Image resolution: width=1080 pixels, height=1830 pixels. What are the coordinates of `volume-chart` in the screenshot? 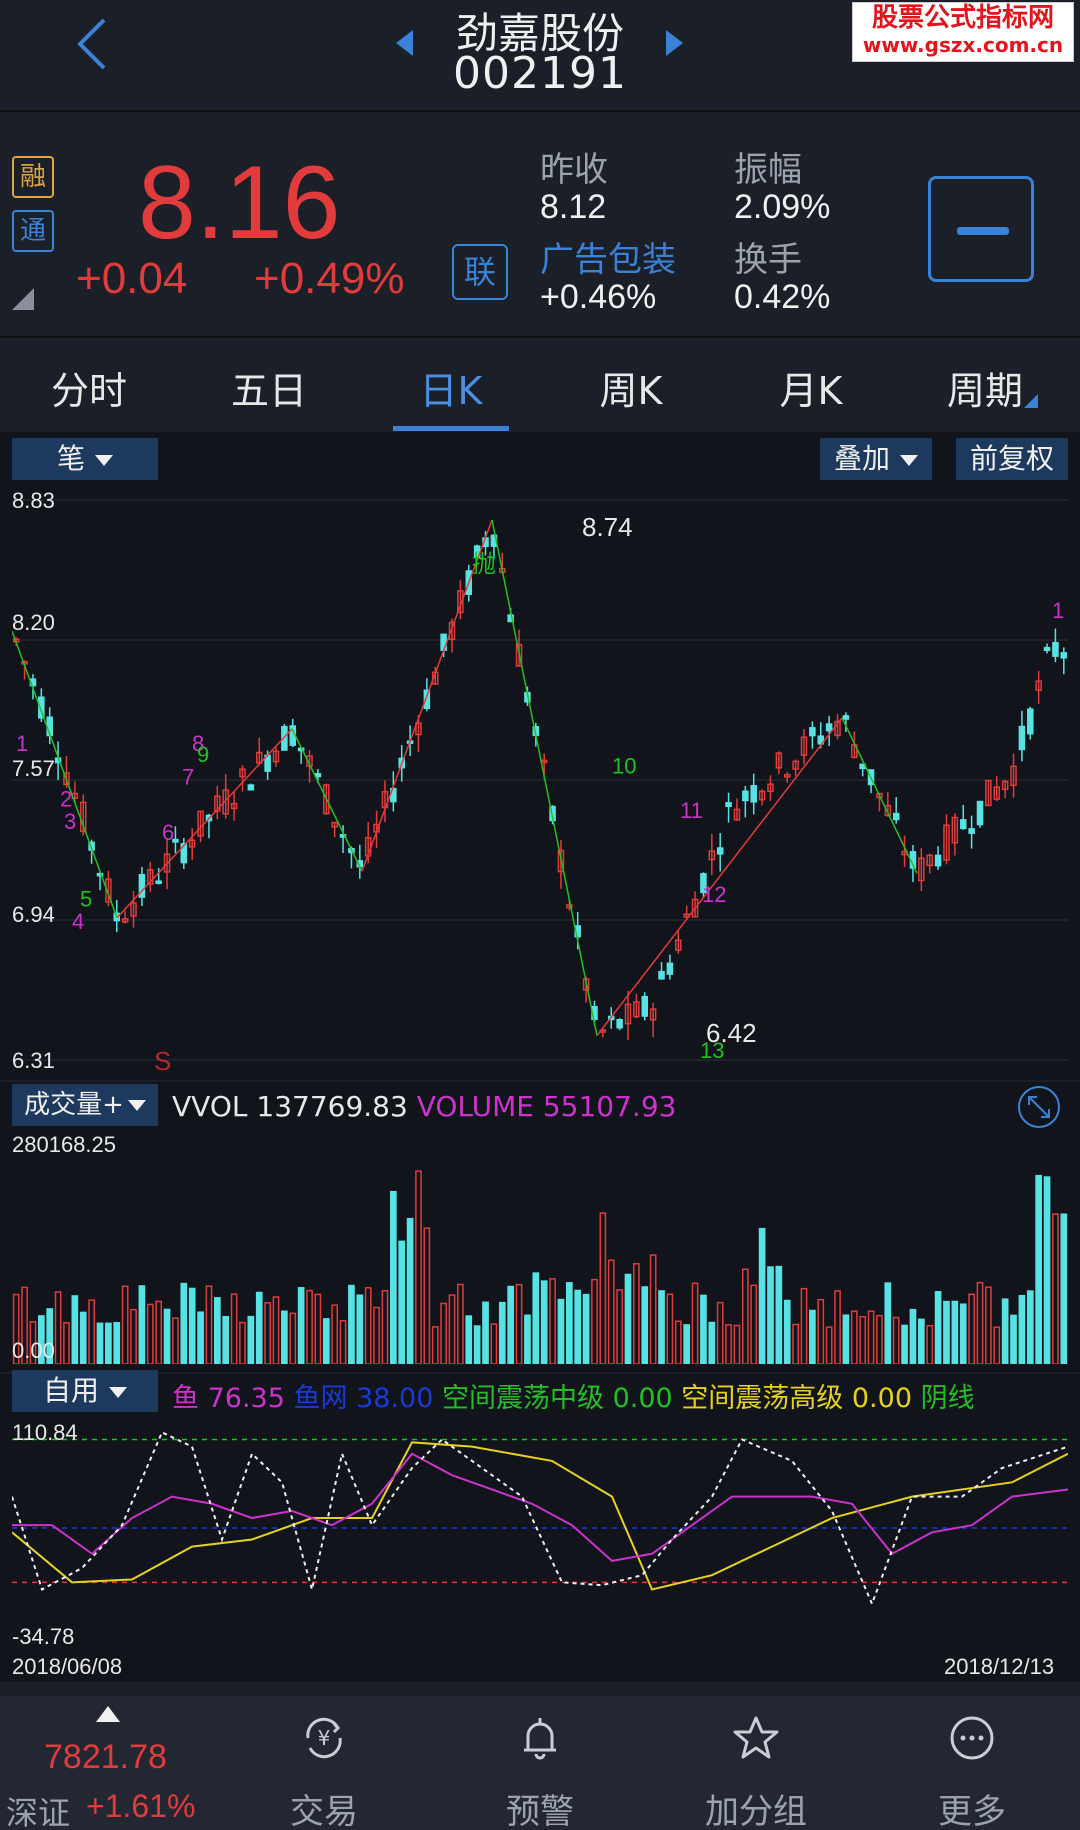 It's located at (540, 1247).